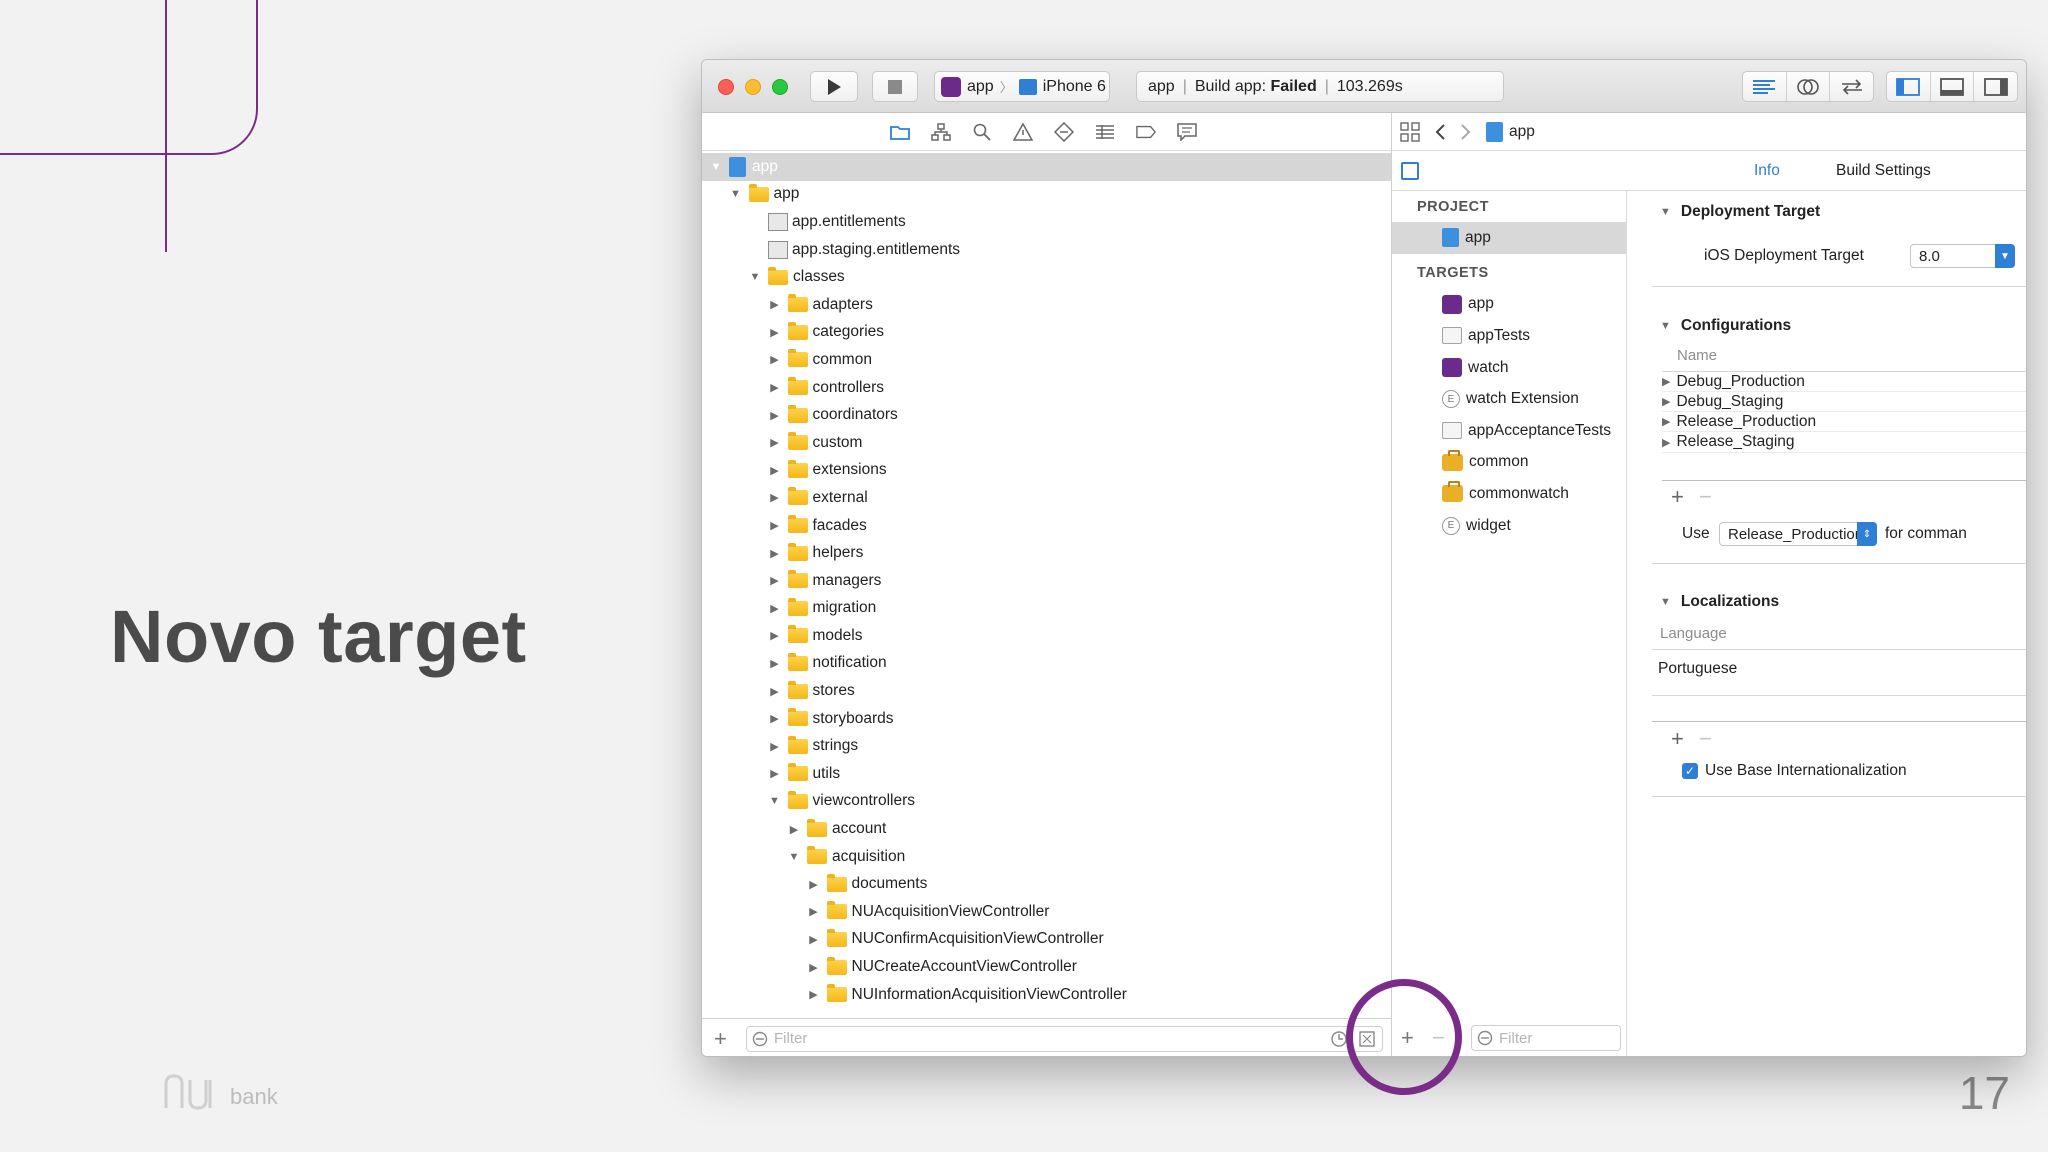  What do you see at coordinates (834, 86) in the screenshot?
I see `run-button` at bounding box center [834, 86].